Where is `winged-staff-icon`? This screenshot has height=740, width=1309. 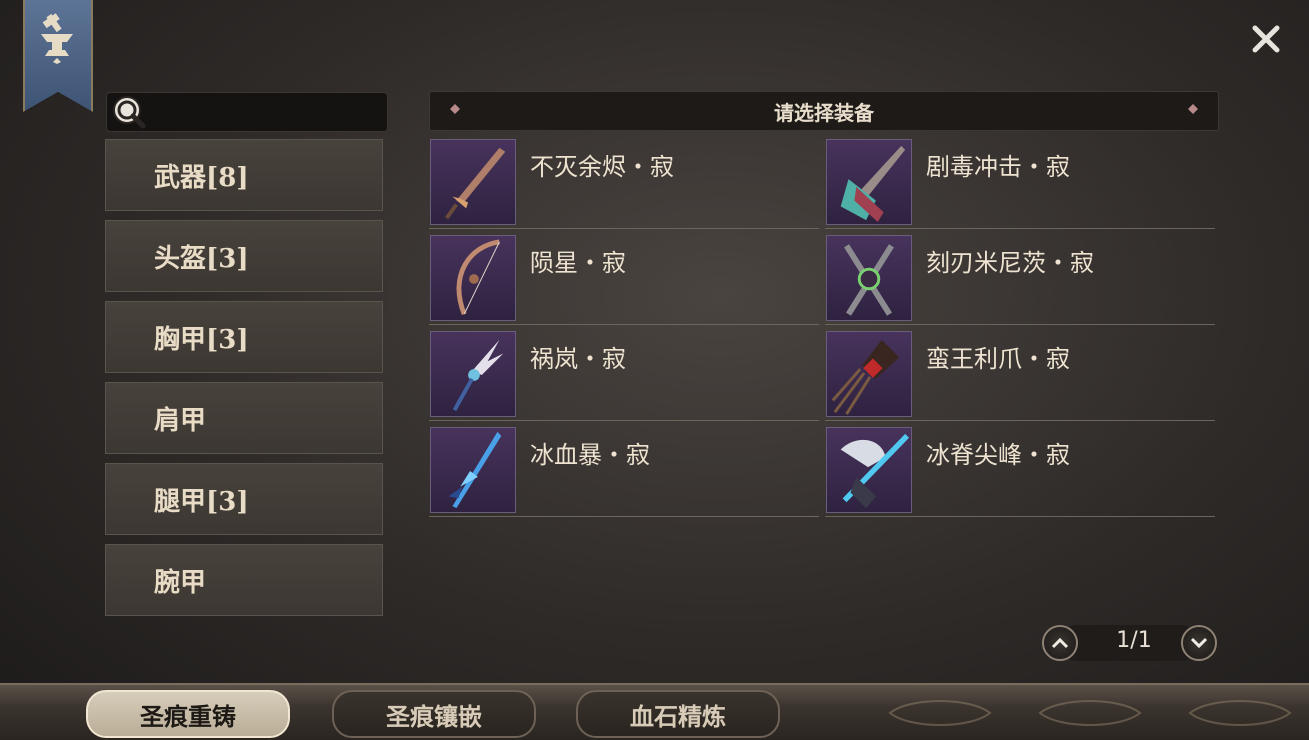 winged-staff-icon is located at coordinates (478, 375).